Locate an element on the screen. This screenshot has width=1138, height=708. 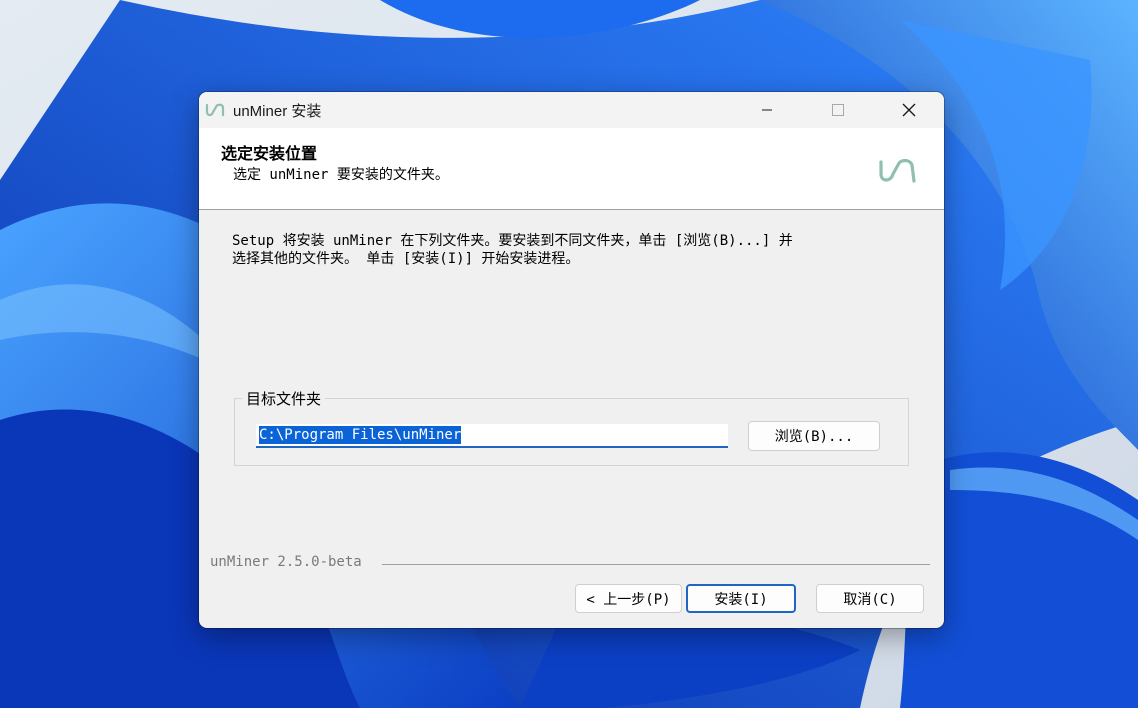
footer-divider is located at coordinates (656, 564).